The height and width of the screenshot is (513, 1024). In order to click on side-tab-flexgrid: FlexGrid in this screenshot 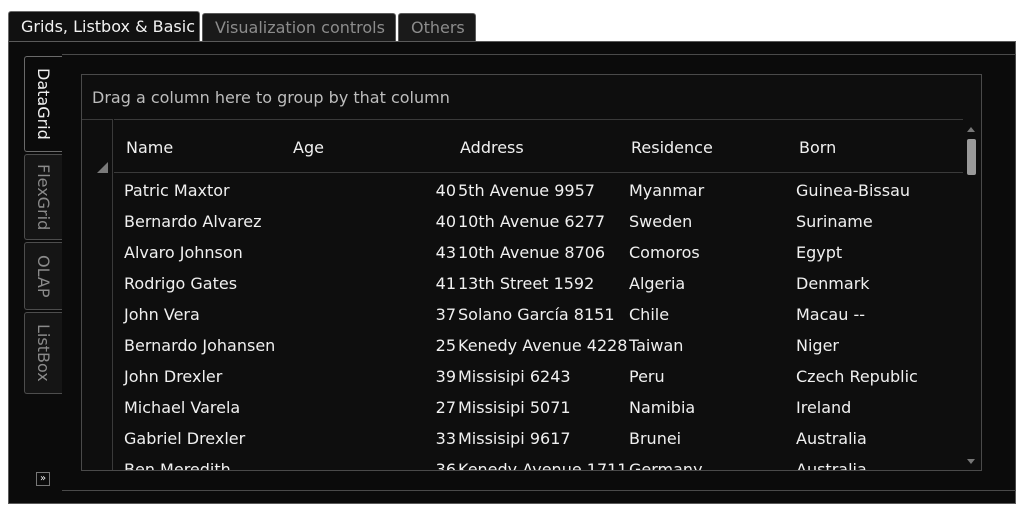, I will do `click(43, 197)`.